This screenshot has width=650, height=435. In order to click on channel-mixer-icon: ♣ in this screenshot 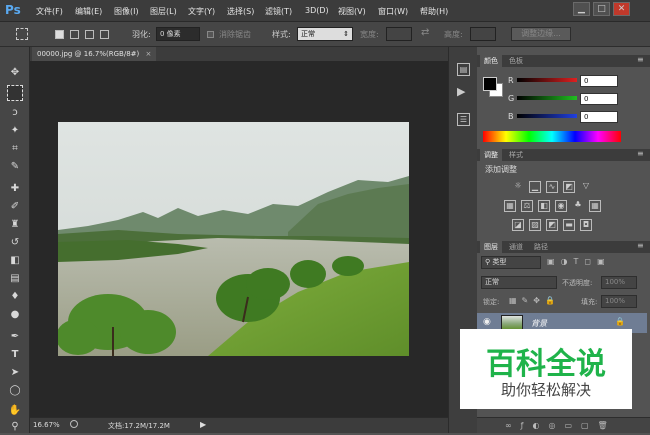, I will do `click(578, 206)`.